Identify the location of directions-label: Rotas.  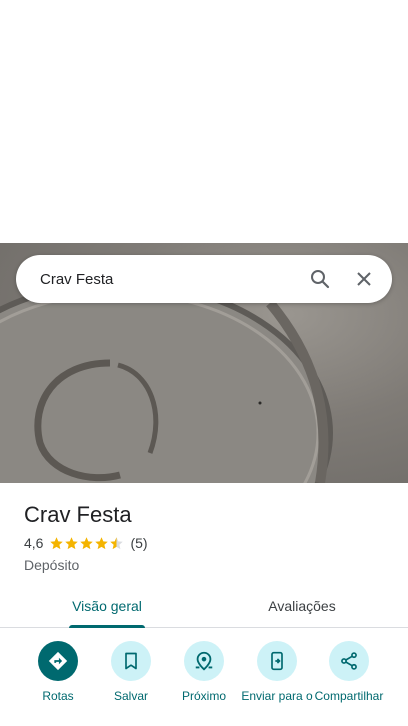
(58, 696).